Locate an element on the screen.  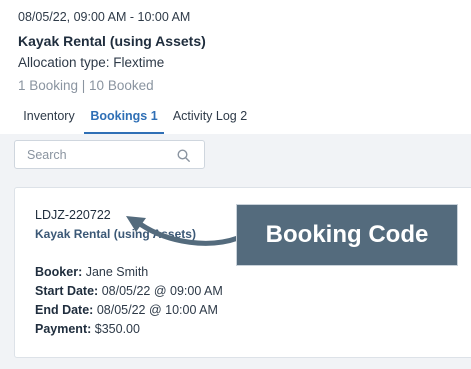
payment-value: $350.00 is located at coordinates (117, 329).